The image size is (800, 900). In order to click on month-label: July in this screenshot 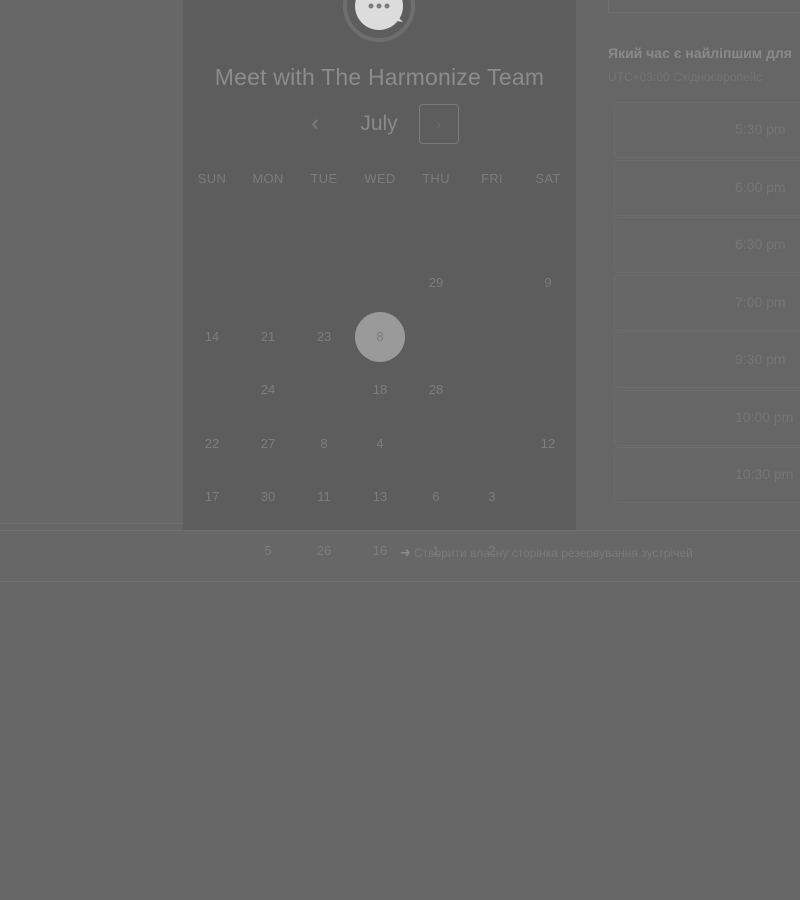, I will do `click(379, 123)`.